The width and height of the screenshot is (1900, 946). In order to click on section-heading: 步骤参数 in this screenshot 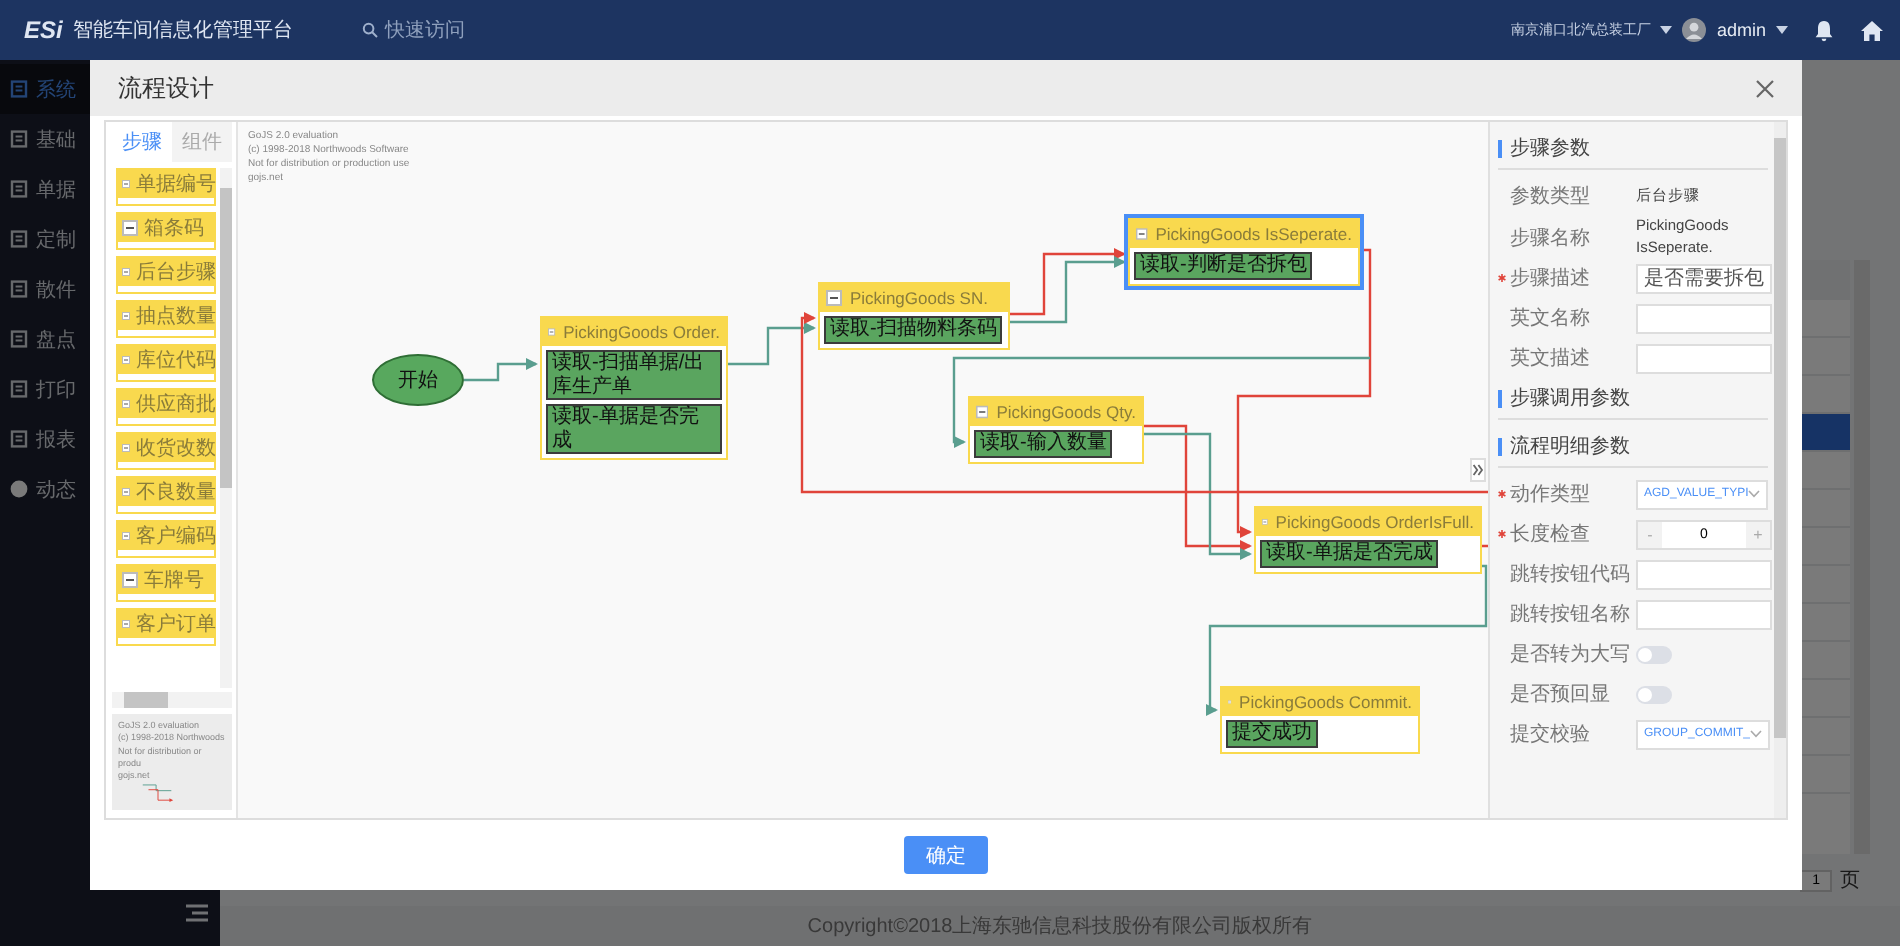, I will do `click(1550, 148)`.